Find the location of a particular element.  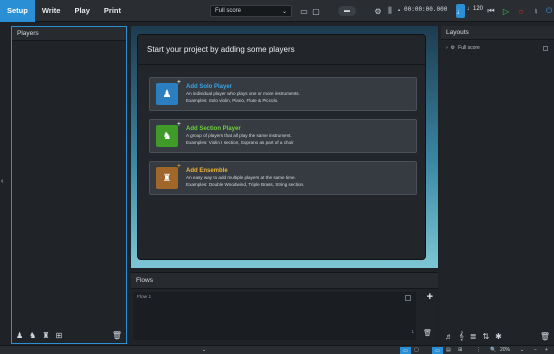

add-part-layout-icon: 𝄞 is located at coordinates (461, 336).